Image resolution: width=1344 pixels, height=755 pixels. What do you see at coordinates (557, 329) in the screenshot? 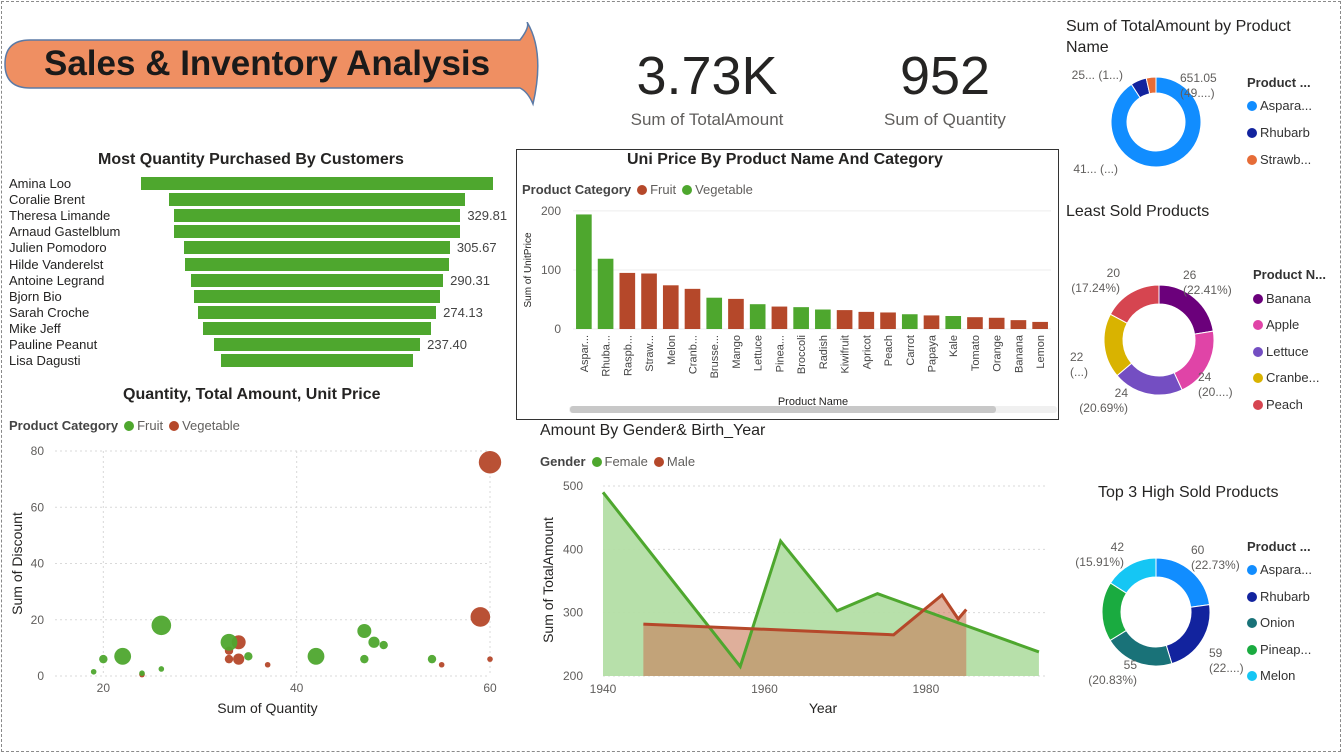
I see `unit-y-tick: 0` at bounding box center [557, 329].